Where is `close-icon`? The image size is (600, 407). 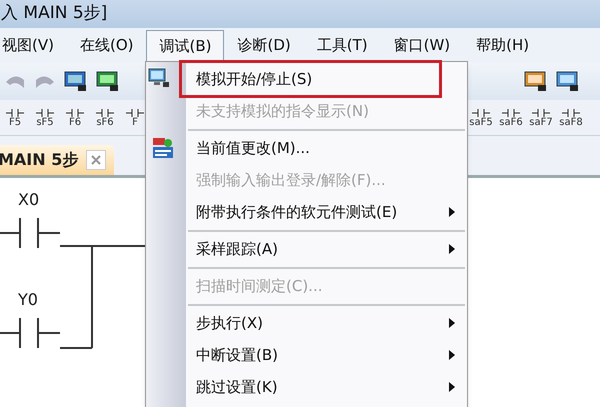 close-icon is located at coordinates (96, 160).